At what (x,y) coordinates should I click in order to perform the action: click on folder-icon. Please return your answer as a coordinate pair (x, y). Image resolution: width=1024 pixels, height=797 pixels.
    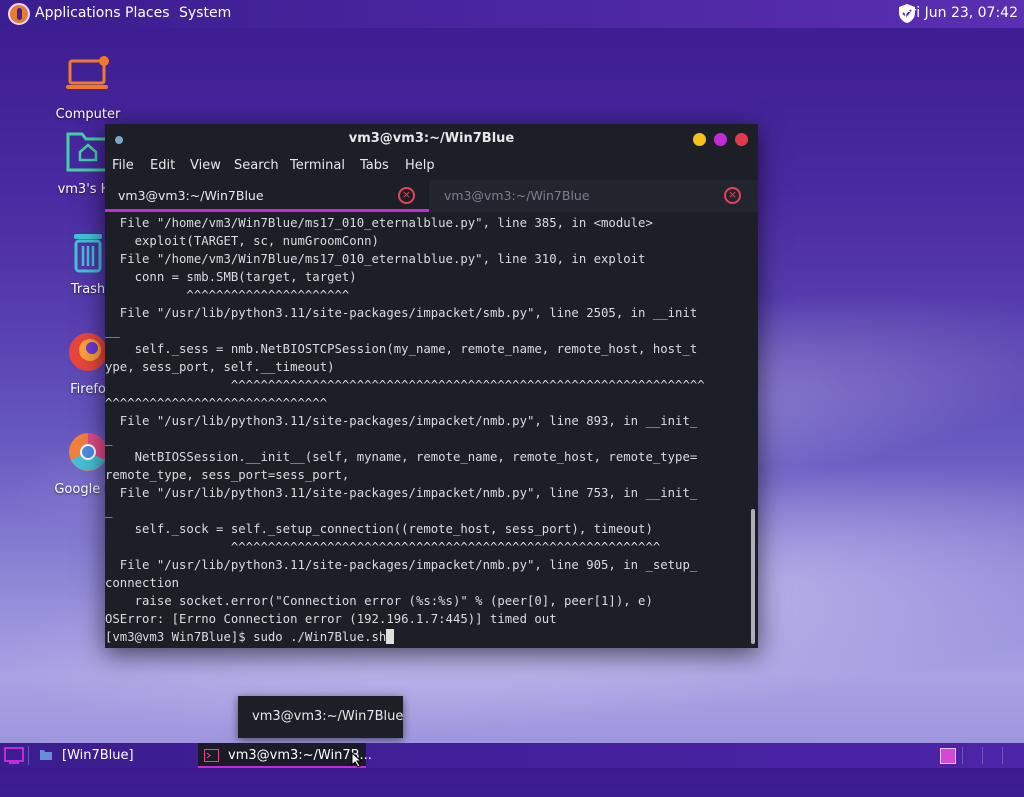
    Looking at the image, I should click on (46, 755).